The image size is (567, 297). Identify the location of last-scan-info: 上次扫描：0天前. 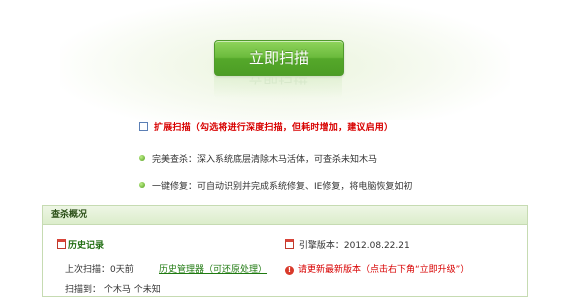
(99, 270).